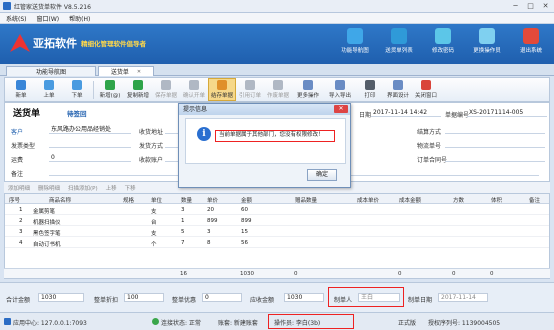  What do you see at coordinates (166, 85) in the screenshot?
I see `save-icon` at bounding box center [166, 85].